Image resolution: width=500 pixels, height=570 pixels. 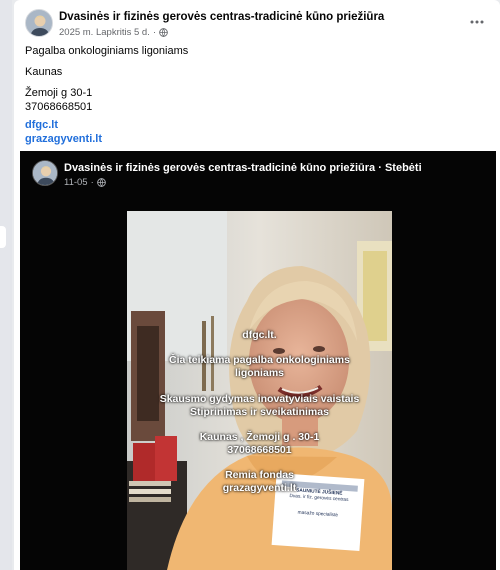 I want to click on more-options-button, so click(x=477, y=22).